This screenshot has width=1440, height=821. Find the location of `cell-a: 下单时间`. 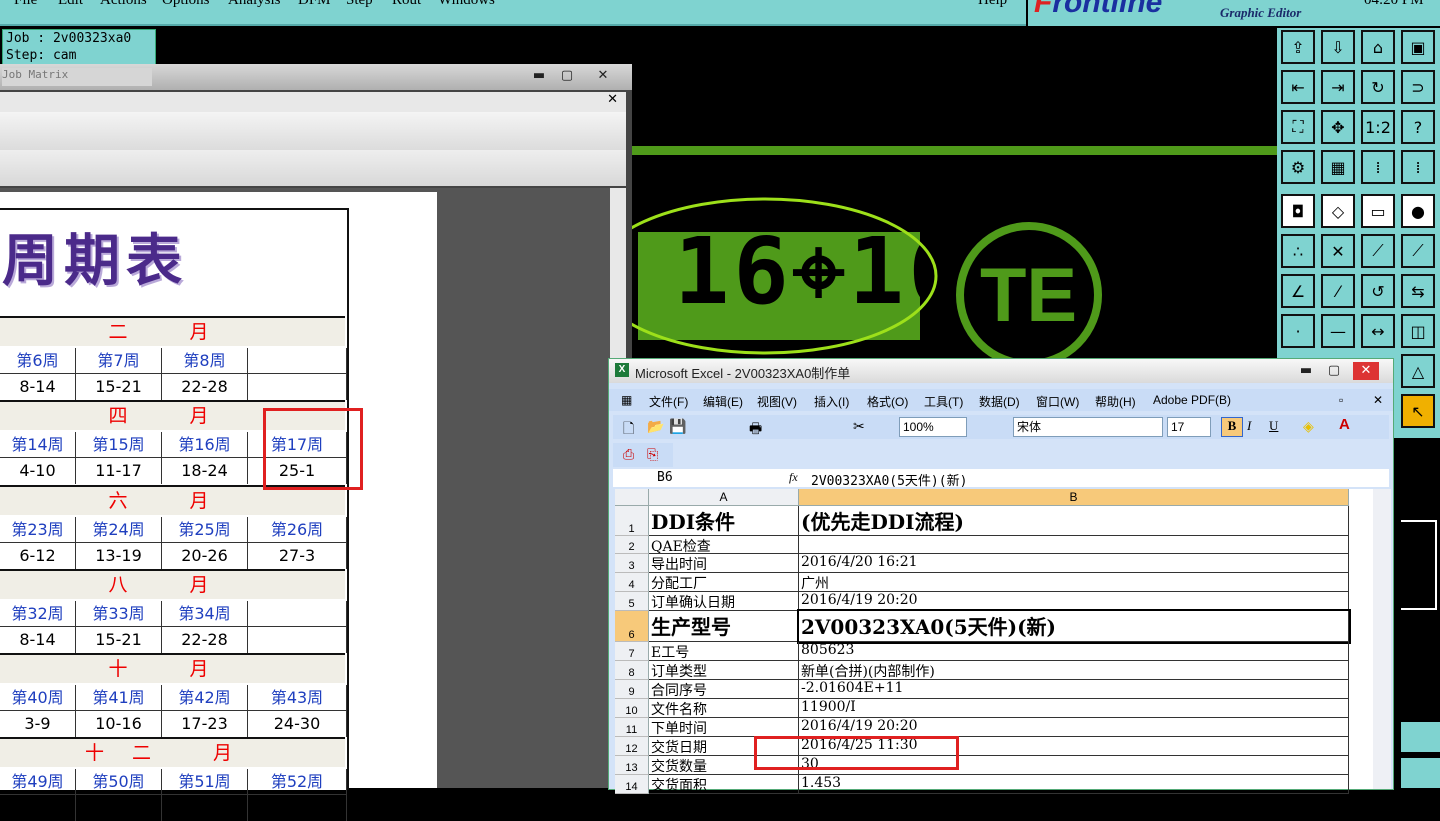

cell-a: 下单时间 is located at coordinates (724, 727).